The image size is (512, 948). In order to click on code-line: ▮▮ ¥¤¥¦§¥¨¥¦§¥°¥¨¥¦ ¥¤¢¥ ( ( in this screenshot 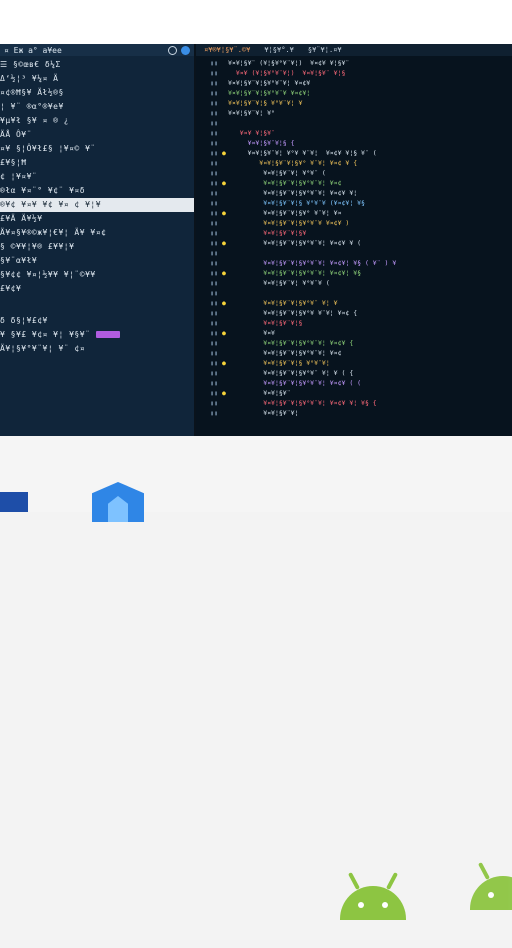, I will do `click(354, 383)`.